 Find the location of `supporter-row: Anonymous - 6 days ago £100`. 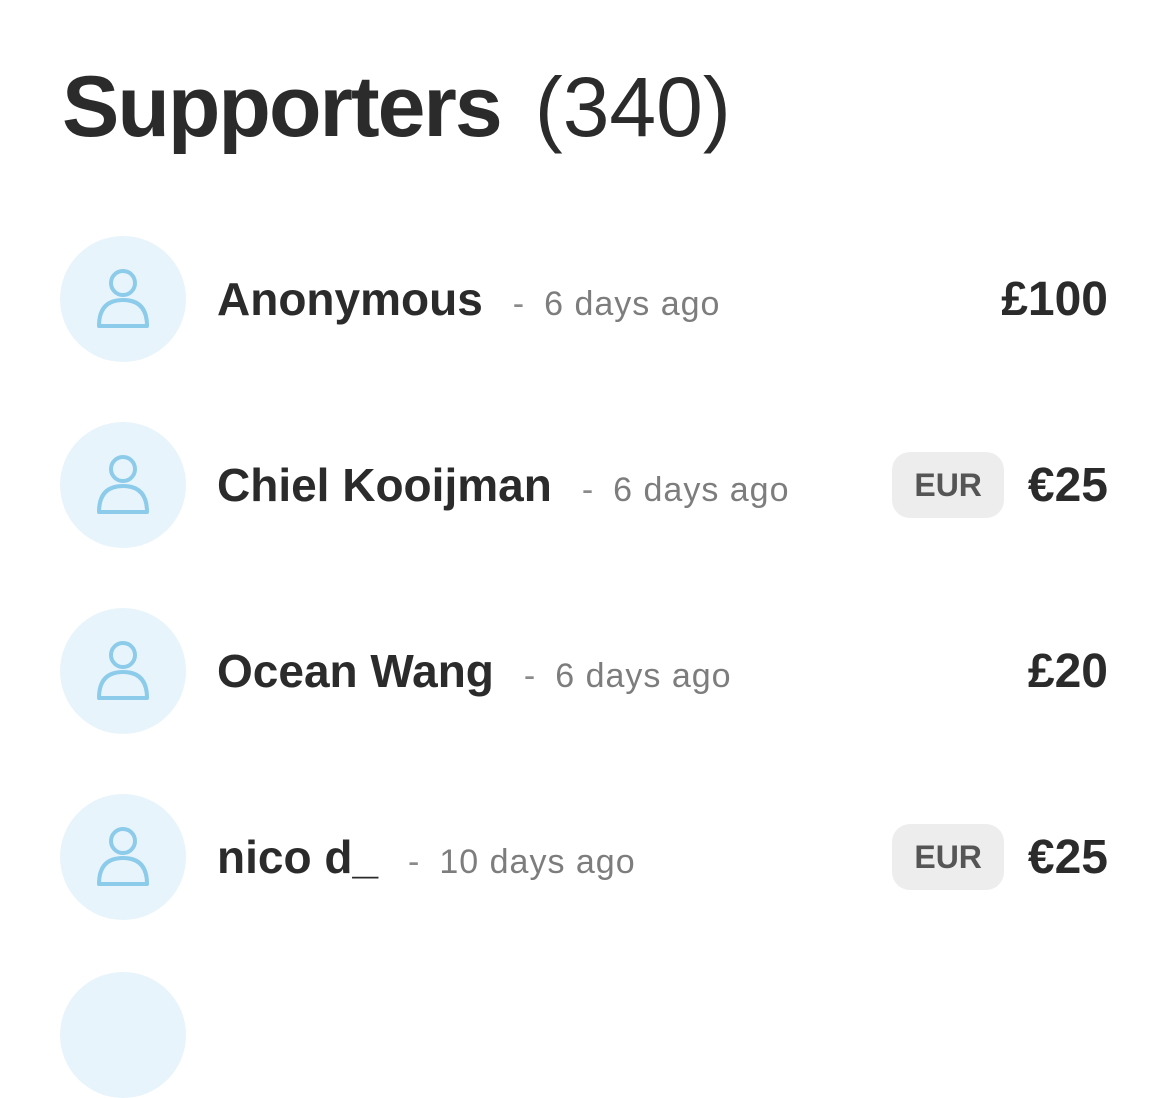

supporter-row: Anonymous - 6 days ago £100 is located at coordinates (585, 299).